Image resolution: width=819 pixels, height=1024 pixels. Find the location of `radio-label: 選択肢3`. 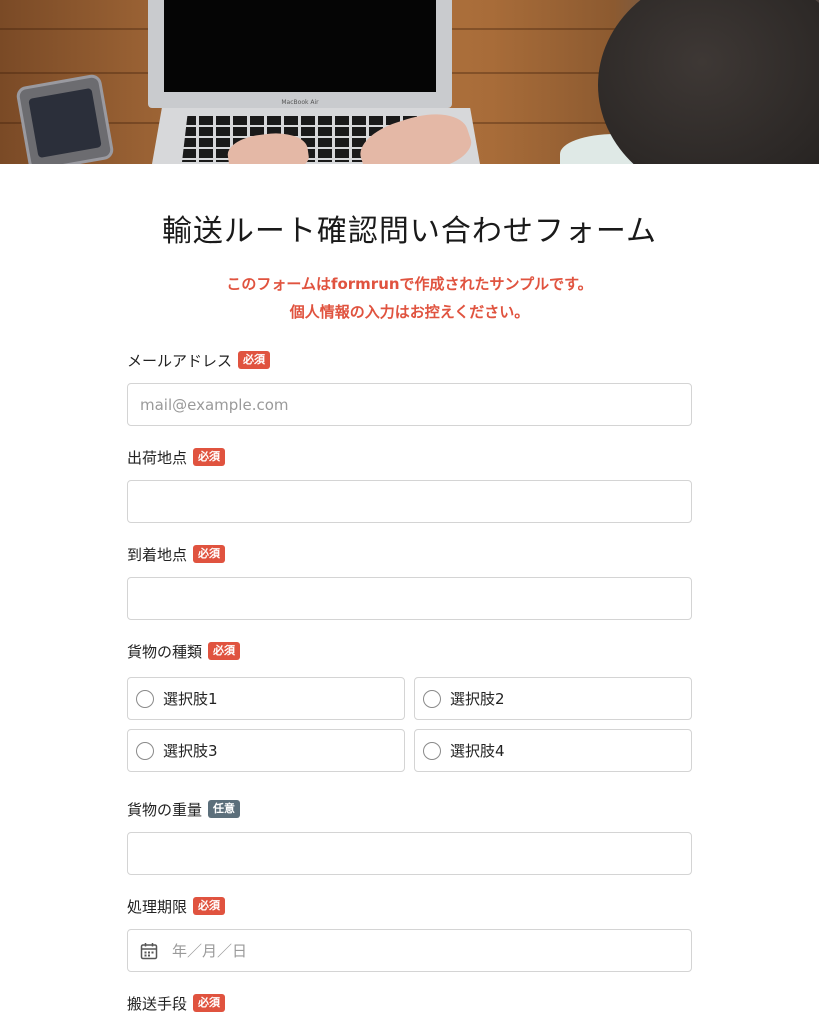

radio-label: 選択肢3 is located at coordinates (190, 751).